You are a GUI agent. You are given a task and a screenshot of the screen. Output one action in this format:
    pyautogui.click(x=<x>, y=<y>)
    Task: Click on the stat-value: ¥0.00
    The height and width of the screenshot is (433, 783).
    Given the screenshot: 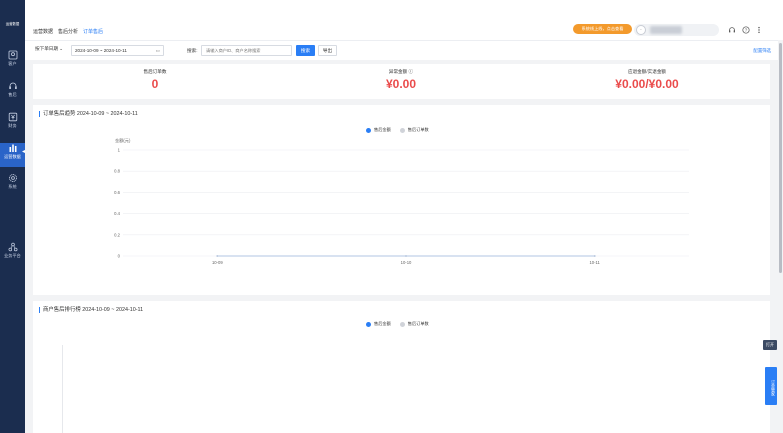 What is the action you would take?
    pyautogui.click(x=401, y=84)
    